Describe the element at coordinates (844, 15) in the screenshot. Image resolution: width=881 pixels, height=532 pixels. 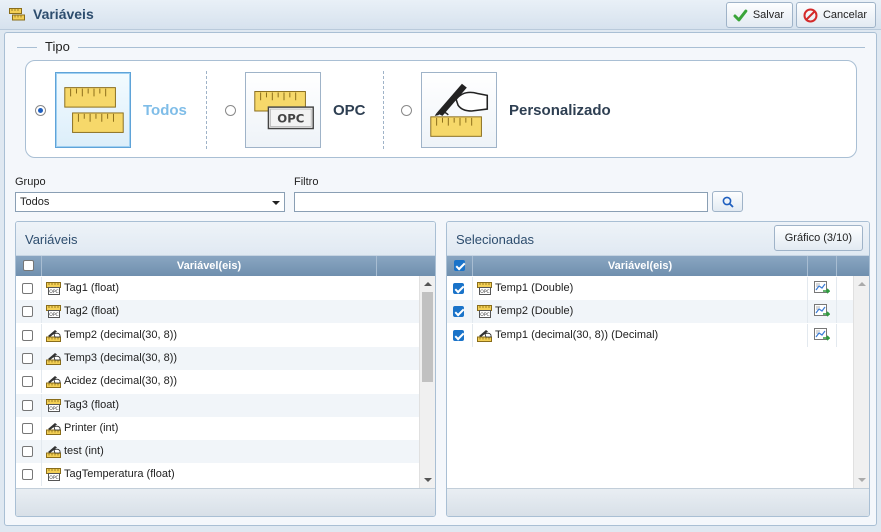
I see `cancel-label: Cancelar` at that location.